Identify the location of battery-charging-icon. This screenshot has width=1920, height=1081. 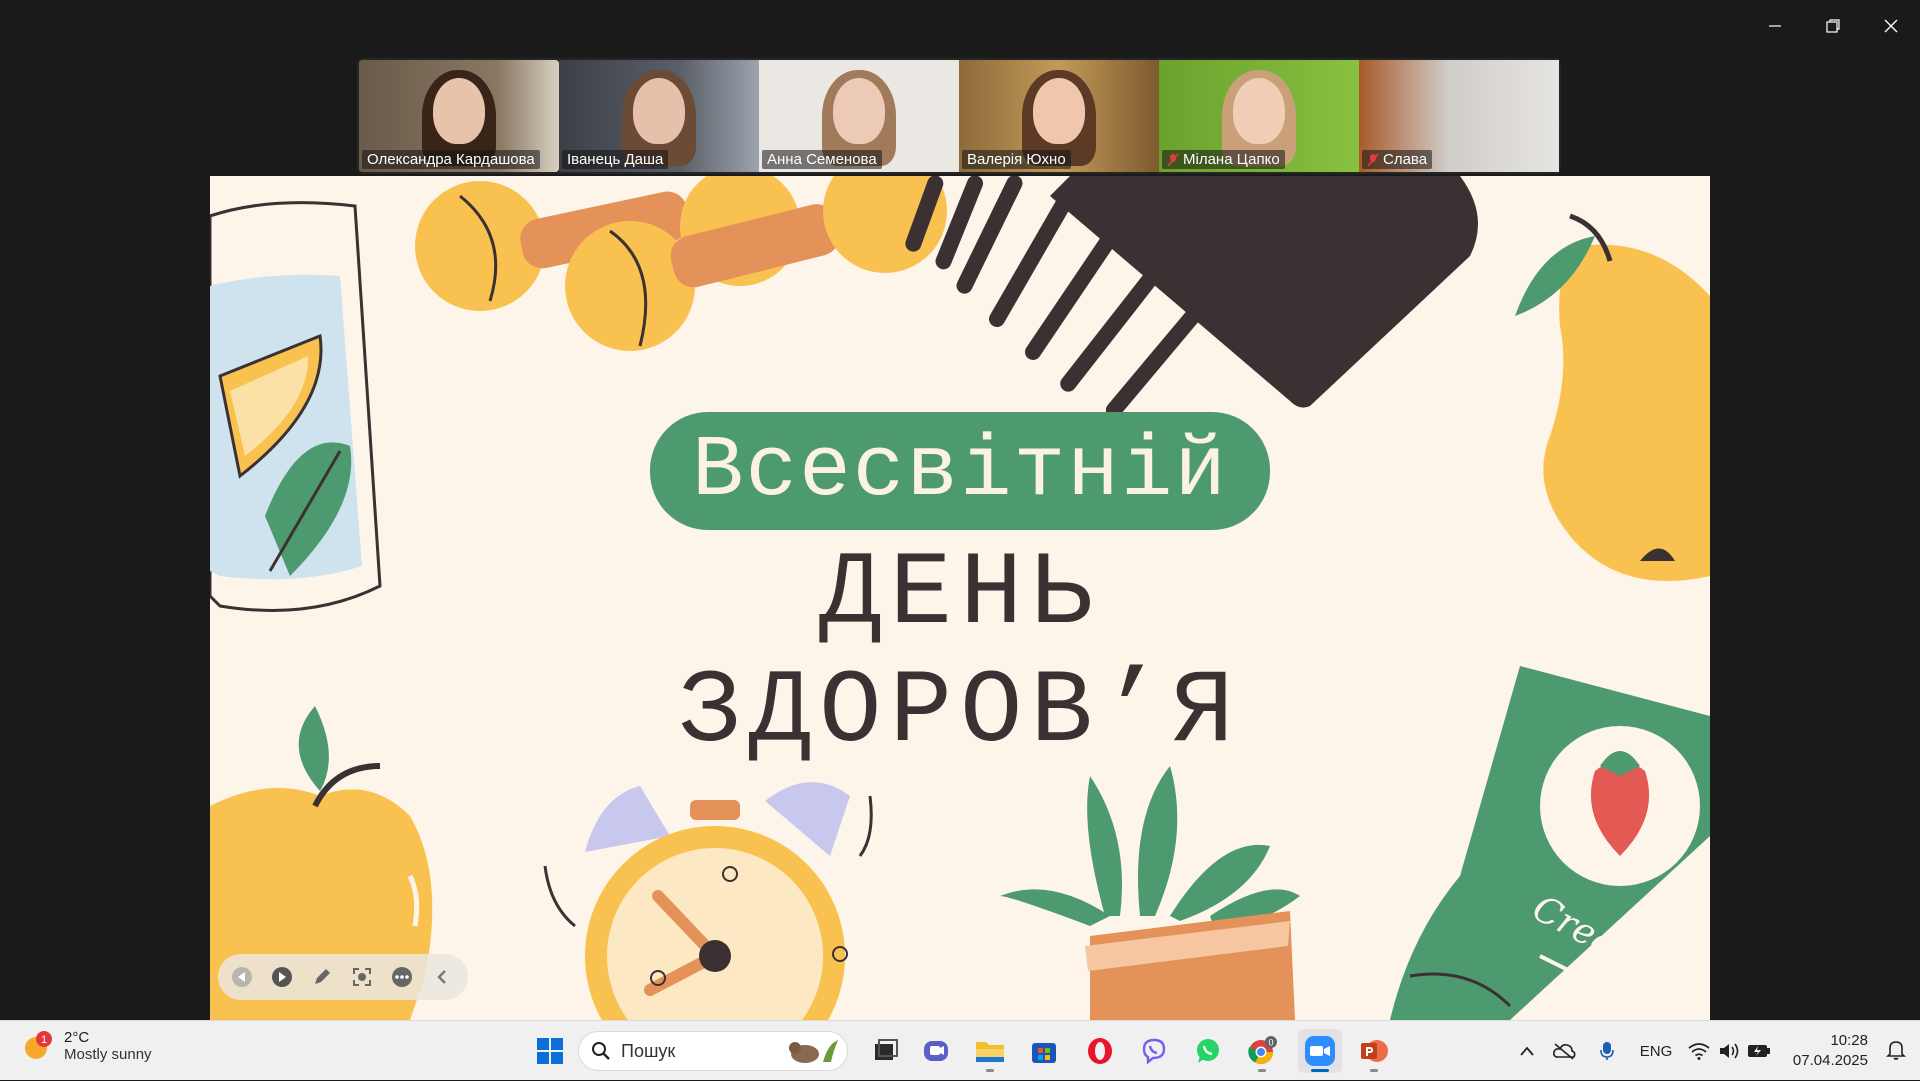
(1759, 1051).